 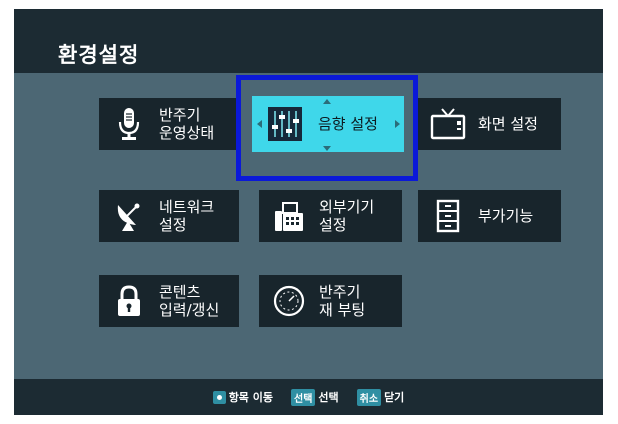 I want to click on hint-move: 항목 이동, so click(x=242, y=397).